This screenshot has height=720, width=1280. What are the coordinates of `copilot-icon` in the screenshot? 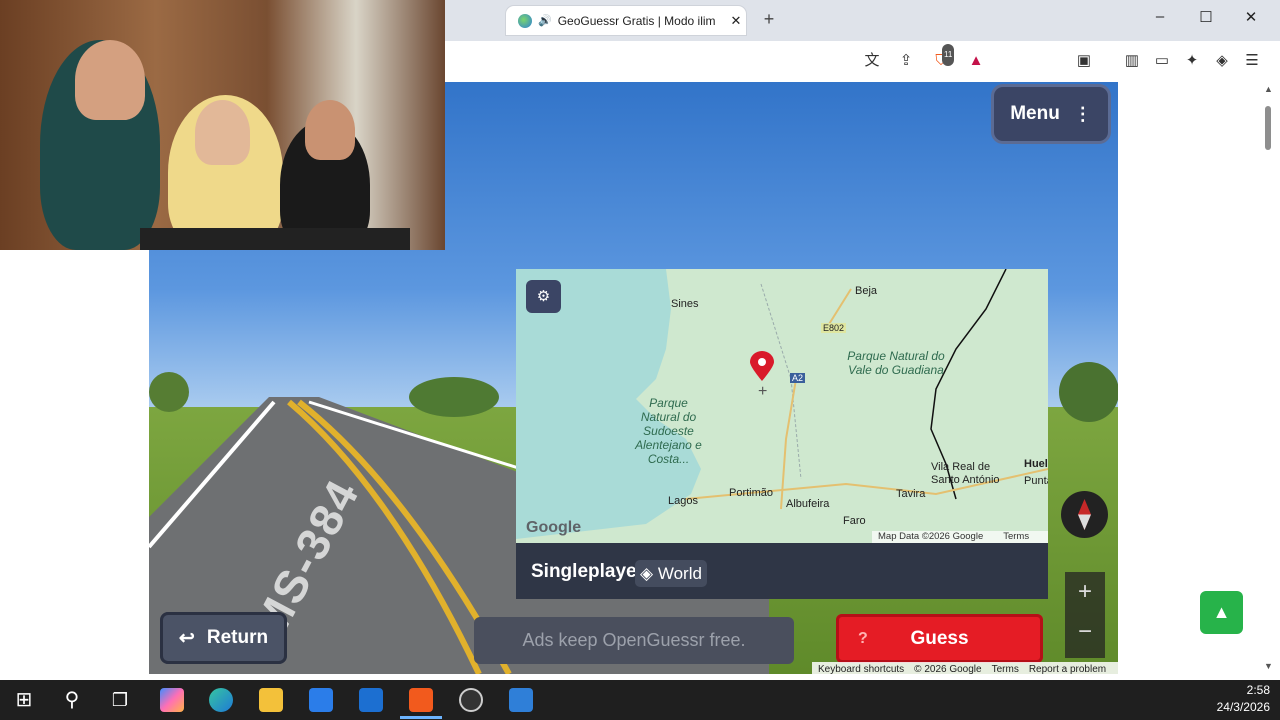 It's located at (172, 700).